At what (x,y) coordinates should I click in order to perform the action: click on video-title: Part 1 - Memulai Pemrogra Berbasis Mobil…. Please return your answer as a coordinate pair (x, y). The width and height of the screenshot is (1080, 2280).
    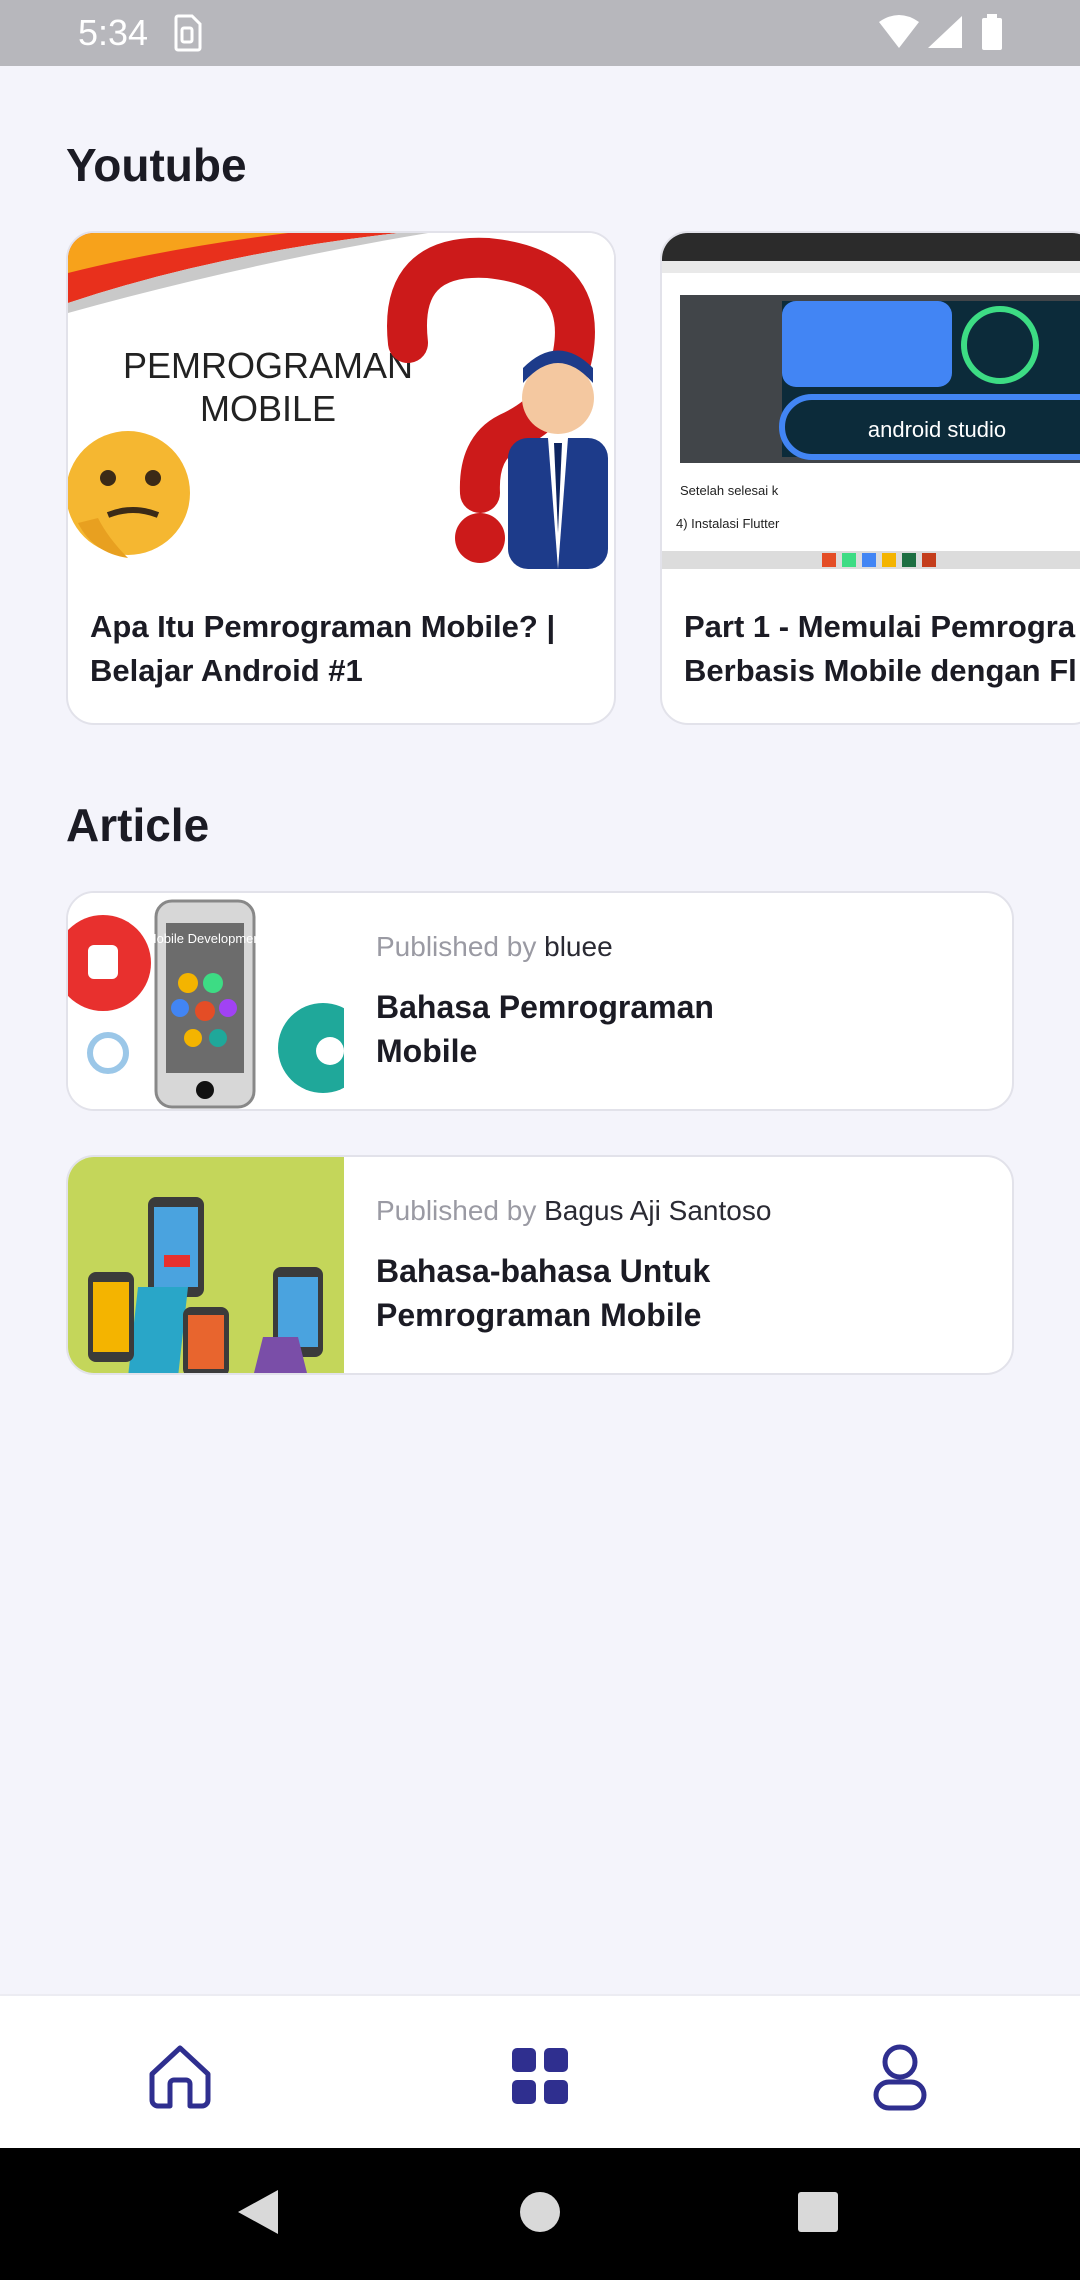
    Looking at the image, I should click on (880, 648).